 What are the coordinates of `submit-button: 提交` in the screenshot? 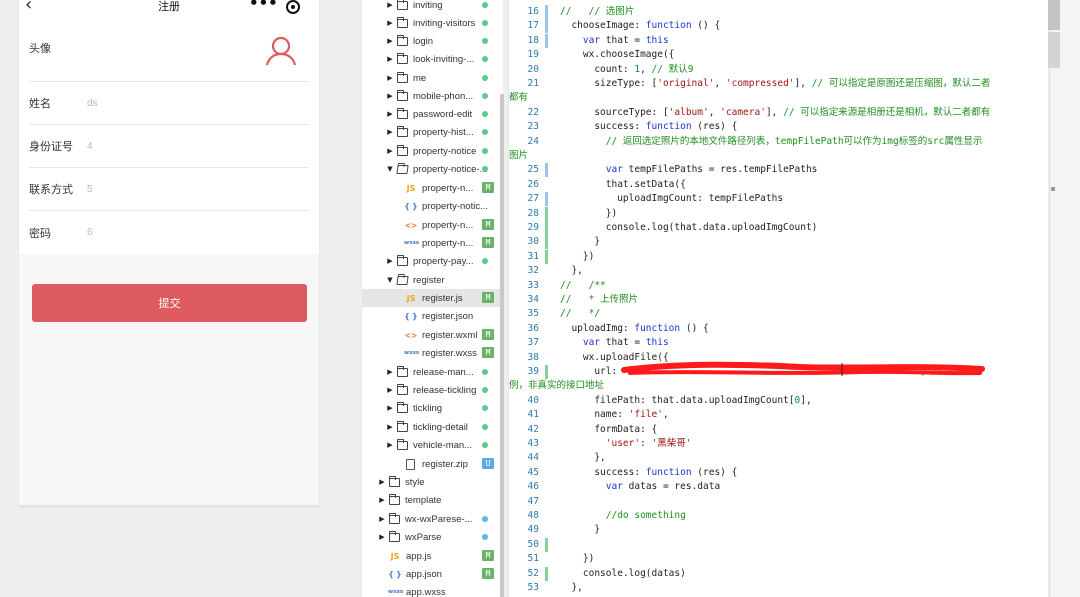 It's located at (169, 303).